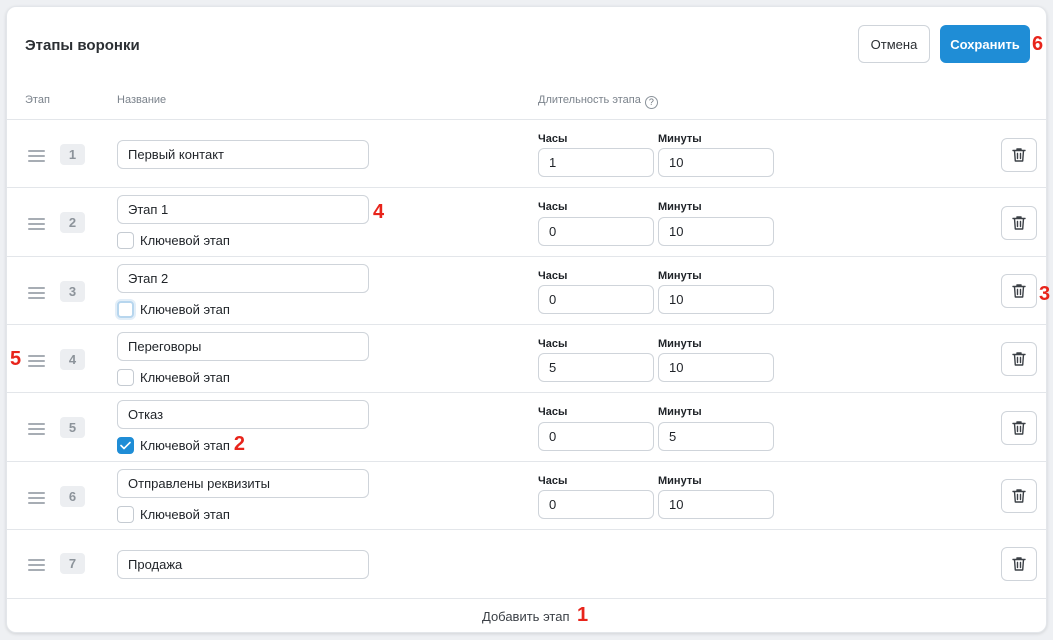  I want to click on save-button: Сохранить, so click(985, 44).